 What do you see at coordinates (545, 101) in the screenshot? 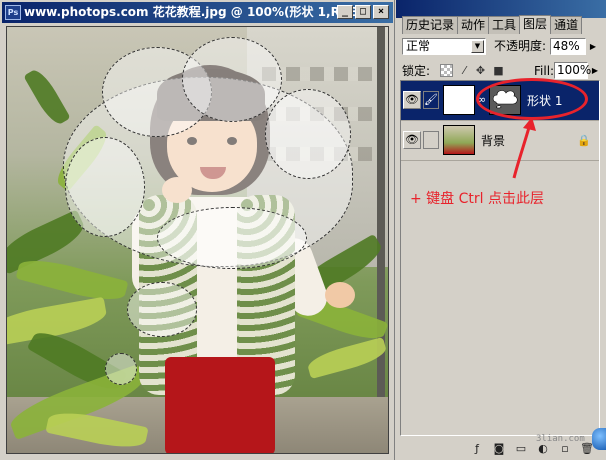
I see `layer-name: 形状 1` at bounding box center [545, 101].